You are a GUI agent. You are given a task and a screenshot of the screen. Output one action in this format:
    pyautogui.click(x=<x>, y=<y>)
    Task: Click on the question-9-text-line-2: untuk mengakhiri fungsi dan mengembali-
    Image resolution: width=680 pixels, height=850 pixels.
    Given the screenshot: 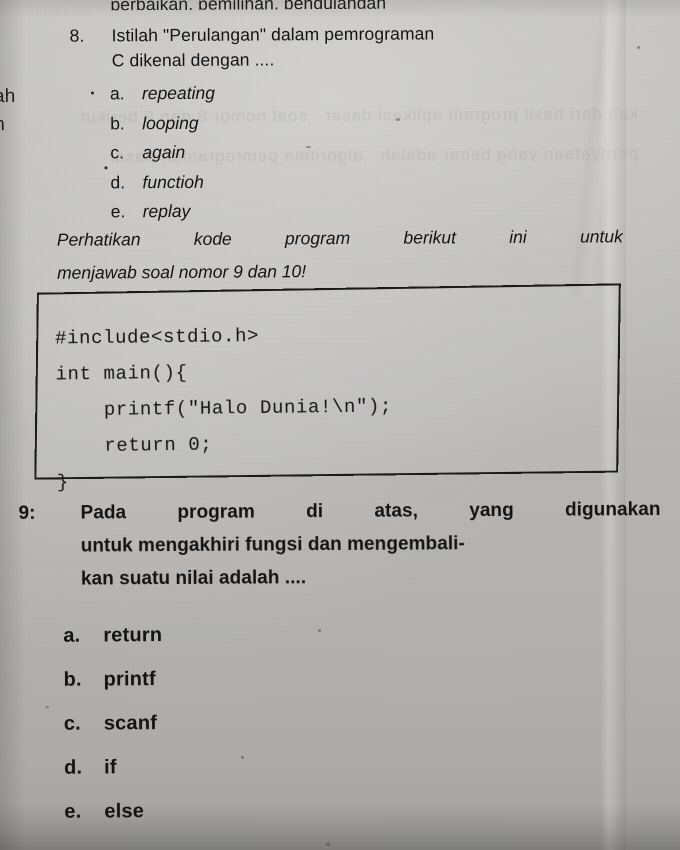 What is the action you would take?
    pyautogui.click(x=272, y=545)
    